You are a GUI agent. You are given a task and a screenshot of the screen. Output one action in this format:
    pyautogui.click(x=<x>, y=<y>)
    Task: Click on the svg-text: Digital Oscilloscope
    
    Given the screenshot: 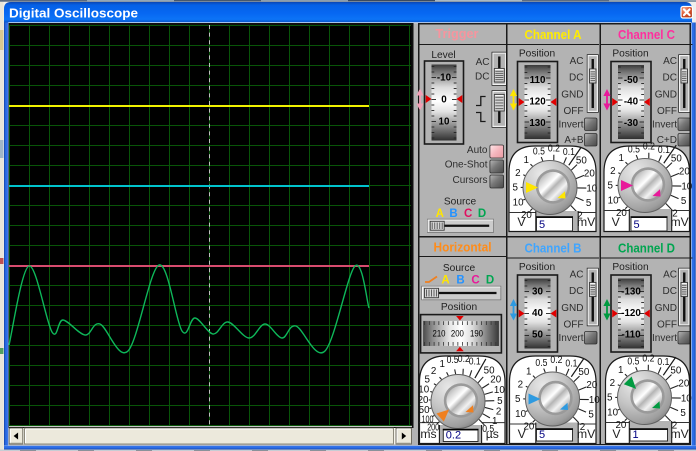 What is the action you would take?
    pyautogui.click(x=73, y=14)
    